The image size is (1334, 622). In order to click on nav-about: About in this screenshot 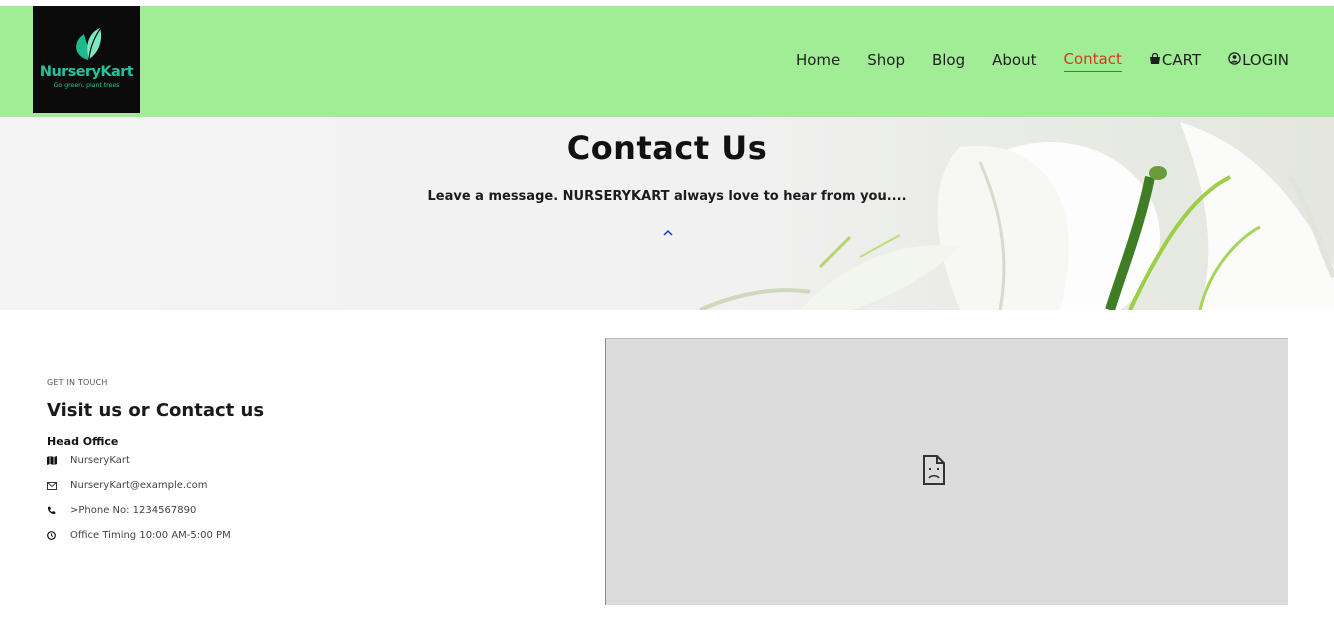, I will do `click(1014, 61)`.